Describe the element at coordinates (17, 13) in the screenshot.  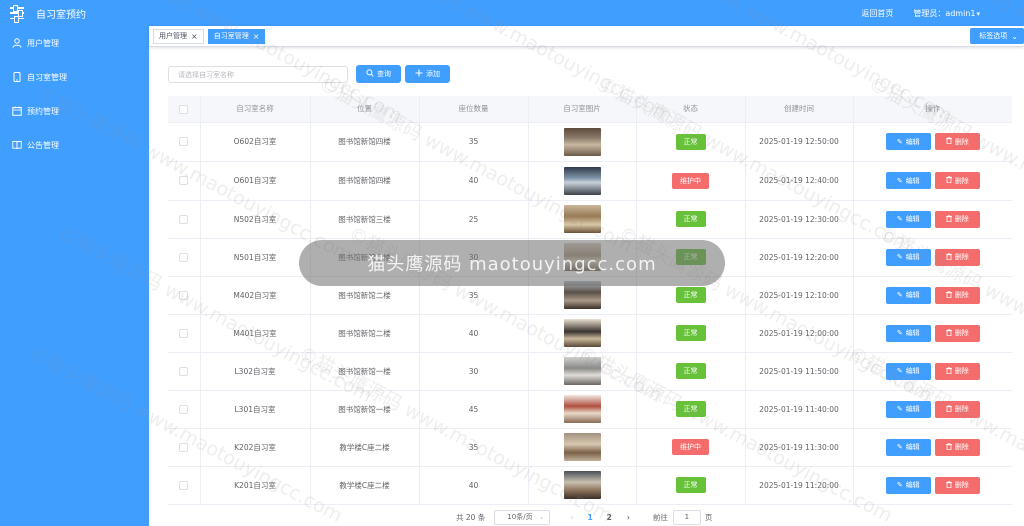
I see `sliders-icon` at that location.